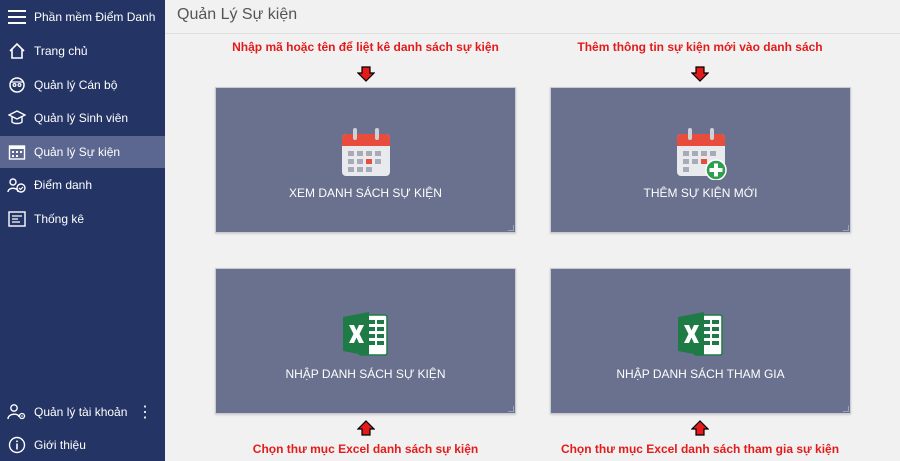  I want to click on sidebar-item-students: Quản lý Sinh viên, so click(82, 118).